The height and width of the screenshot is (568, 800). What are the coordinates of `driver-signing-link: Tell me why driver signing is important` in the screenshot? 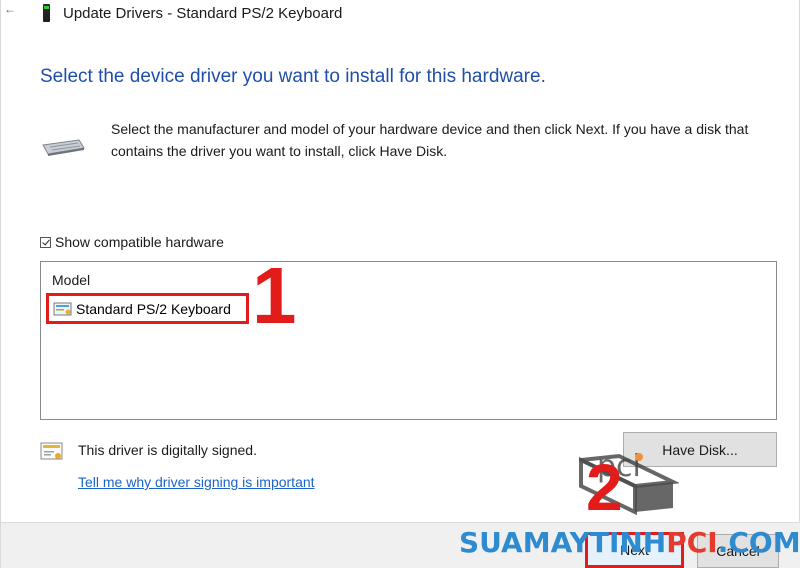 It's located at (196, 482).